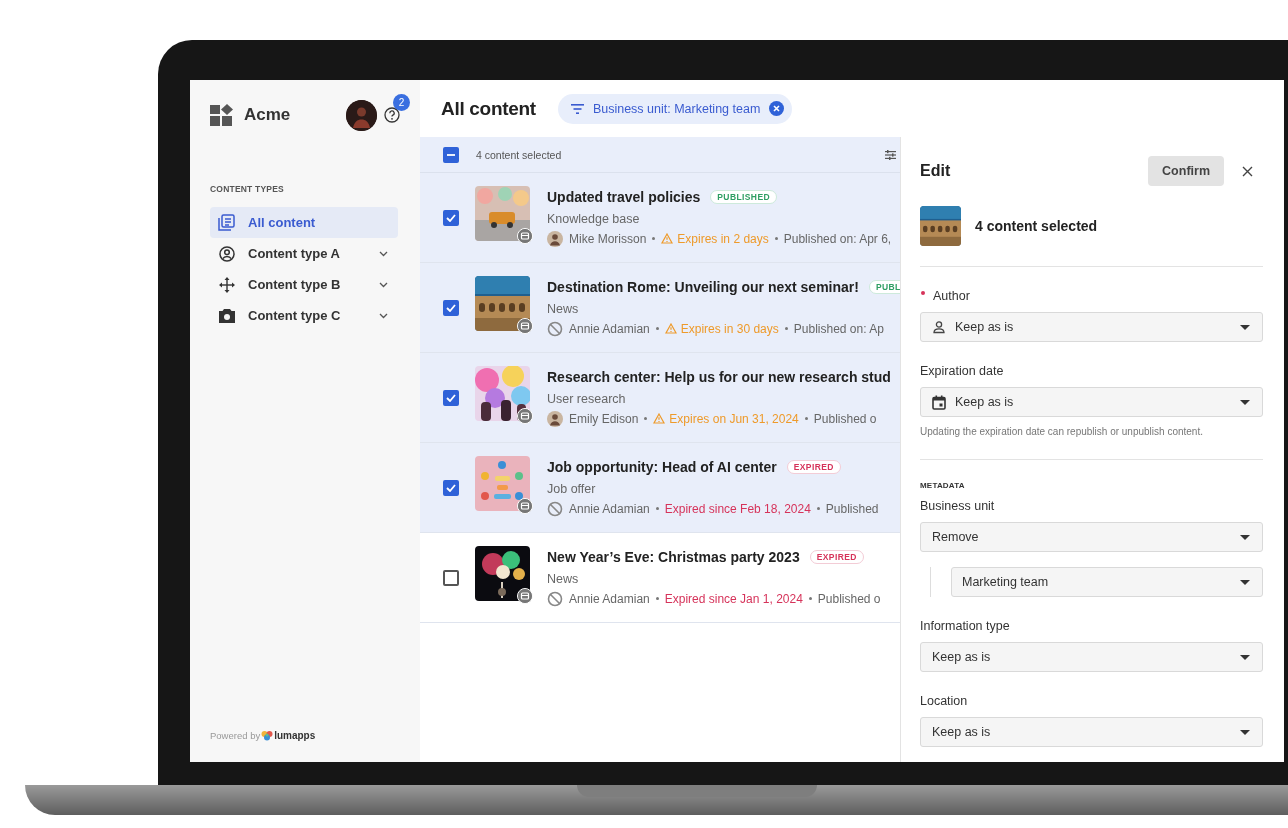  What do you see at coordinates (703, 286) in the screenshot?
I see `content-title: Destination Rome: Unveiling our next seminar!` at bounding box center [703, 286].